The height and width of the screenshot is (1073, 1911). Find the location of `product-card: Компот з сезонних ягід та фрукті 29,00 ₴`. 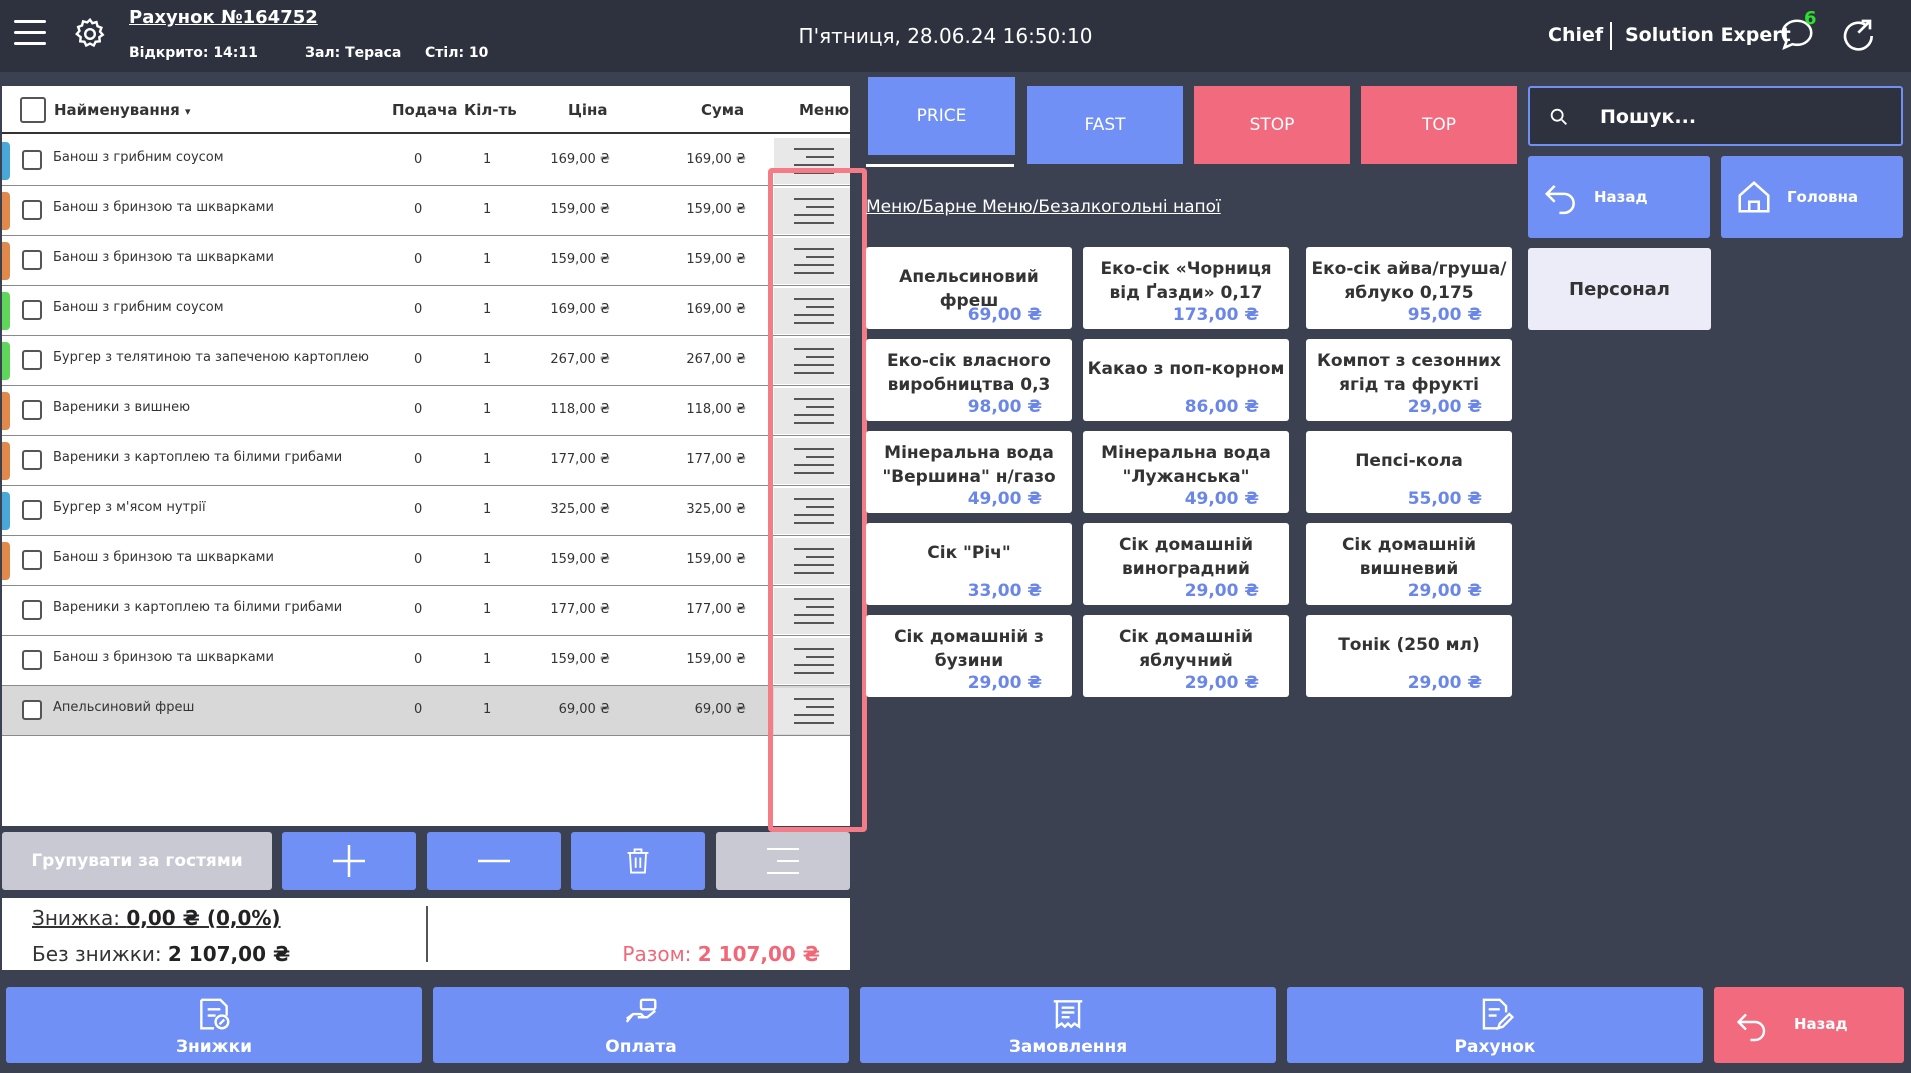

product-card: Компот з сезонних ягід та фрукті 29,00 ₴ is located at coordinates (1409, 380).